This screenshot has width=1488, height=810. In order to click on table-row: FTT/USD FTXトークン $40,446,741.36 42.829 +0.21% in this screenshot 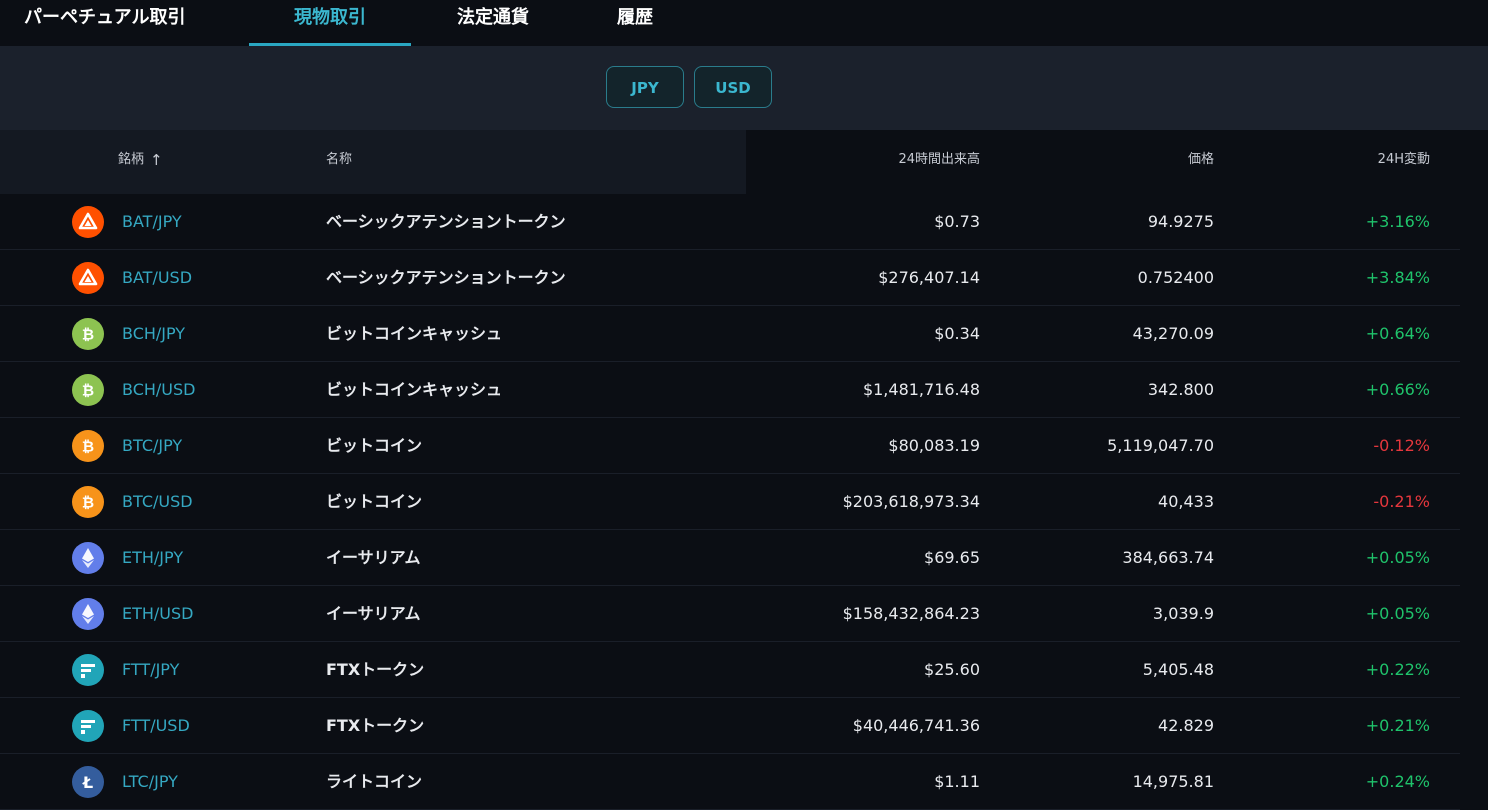, I will do `click(730, 726)`.